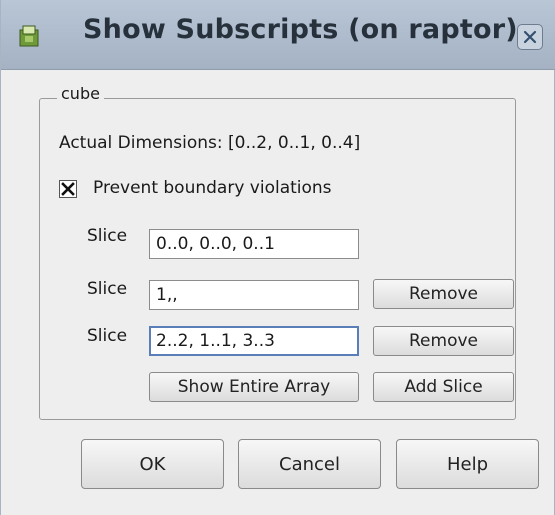 Image resolution: width=555 pixels, height=515 pixels. I want to click on slice-label-2: Slice, so click(107, 289).